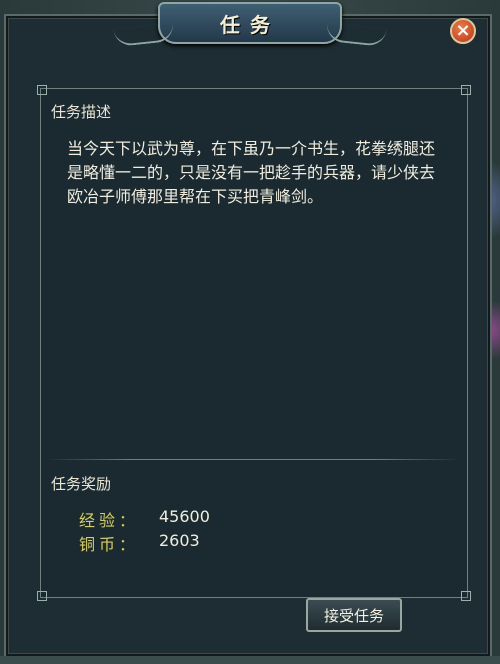 This screenshot has width=500, height=664. What do you see at coordinates (81, 484) in the screenshot?
I see `quest-reward-heading: 任务奖励` at bounding box center [81, 484].